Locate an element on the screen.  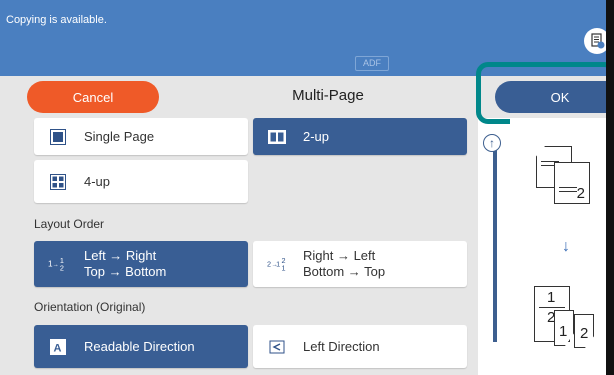
single-page-icon is located at coordinates (58, 136).